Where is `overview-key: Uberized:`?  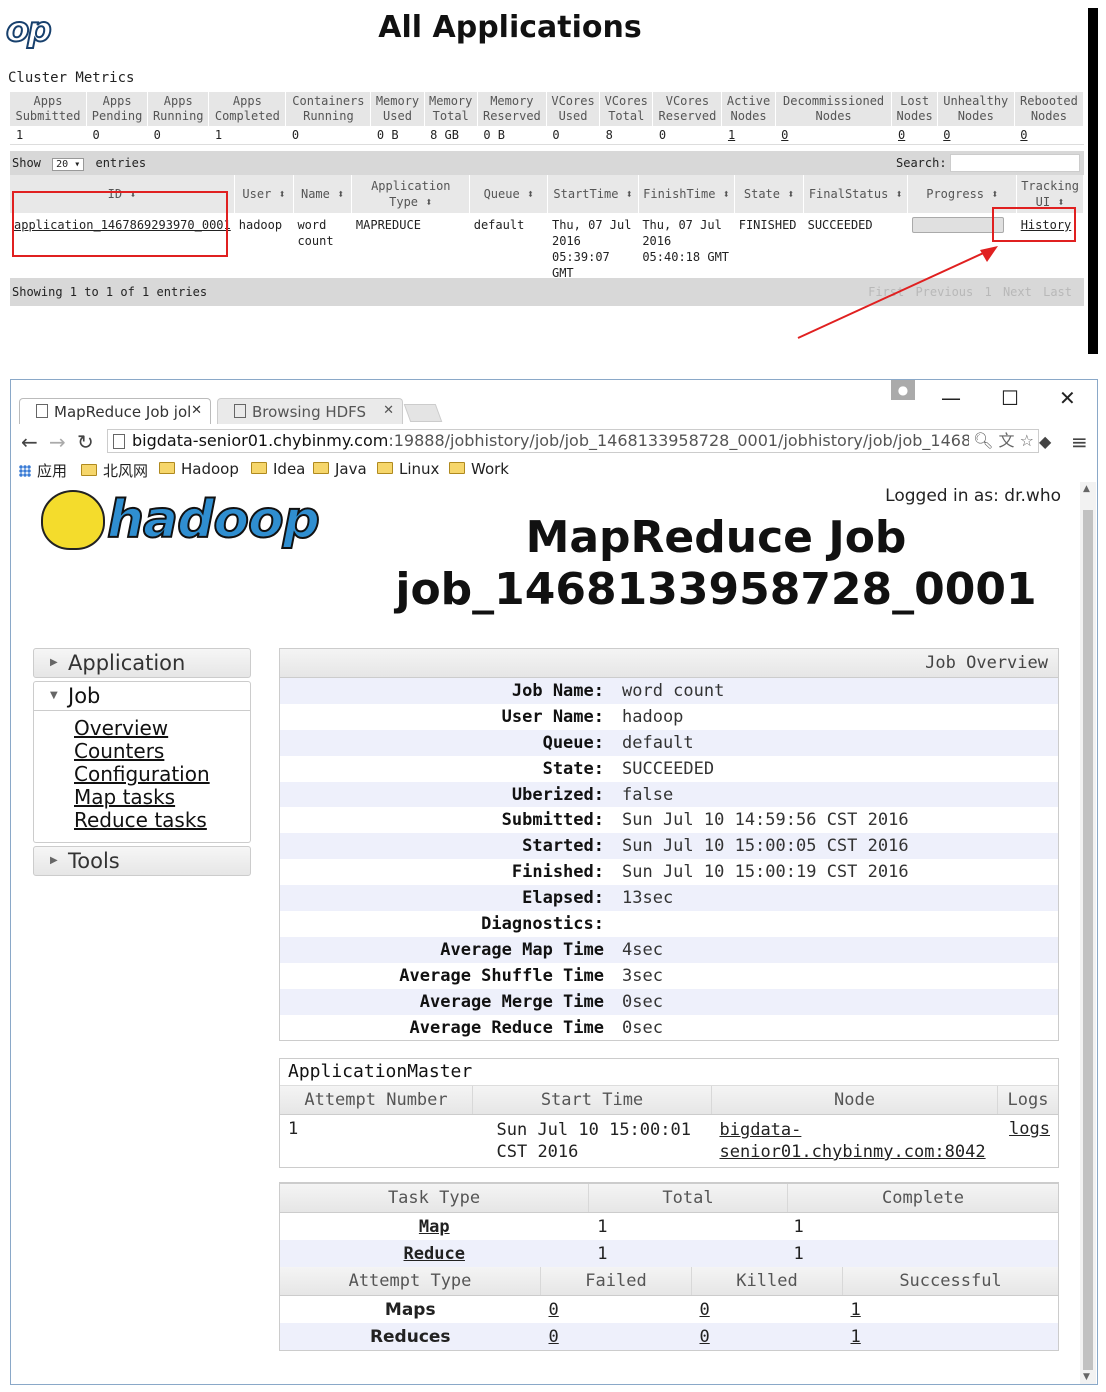
overview-key: Uberized: is located at coordinates (557, 794).